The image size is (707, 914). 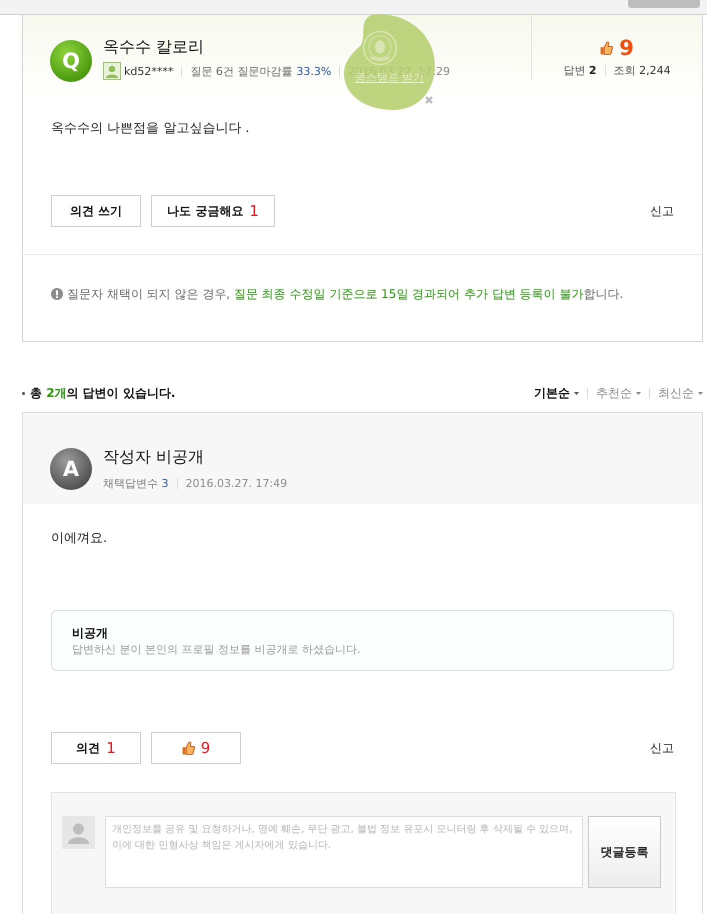 What do you see at coordinates (345, 294) in the screenshot?
I see `deadline-notice: 질문자 채택이 되지 않은 경우, 질문 최종 수정일 기준으로 15일 경과되어 추가 답변 등록이 불가합니다.` at bounding box center [345, 294].